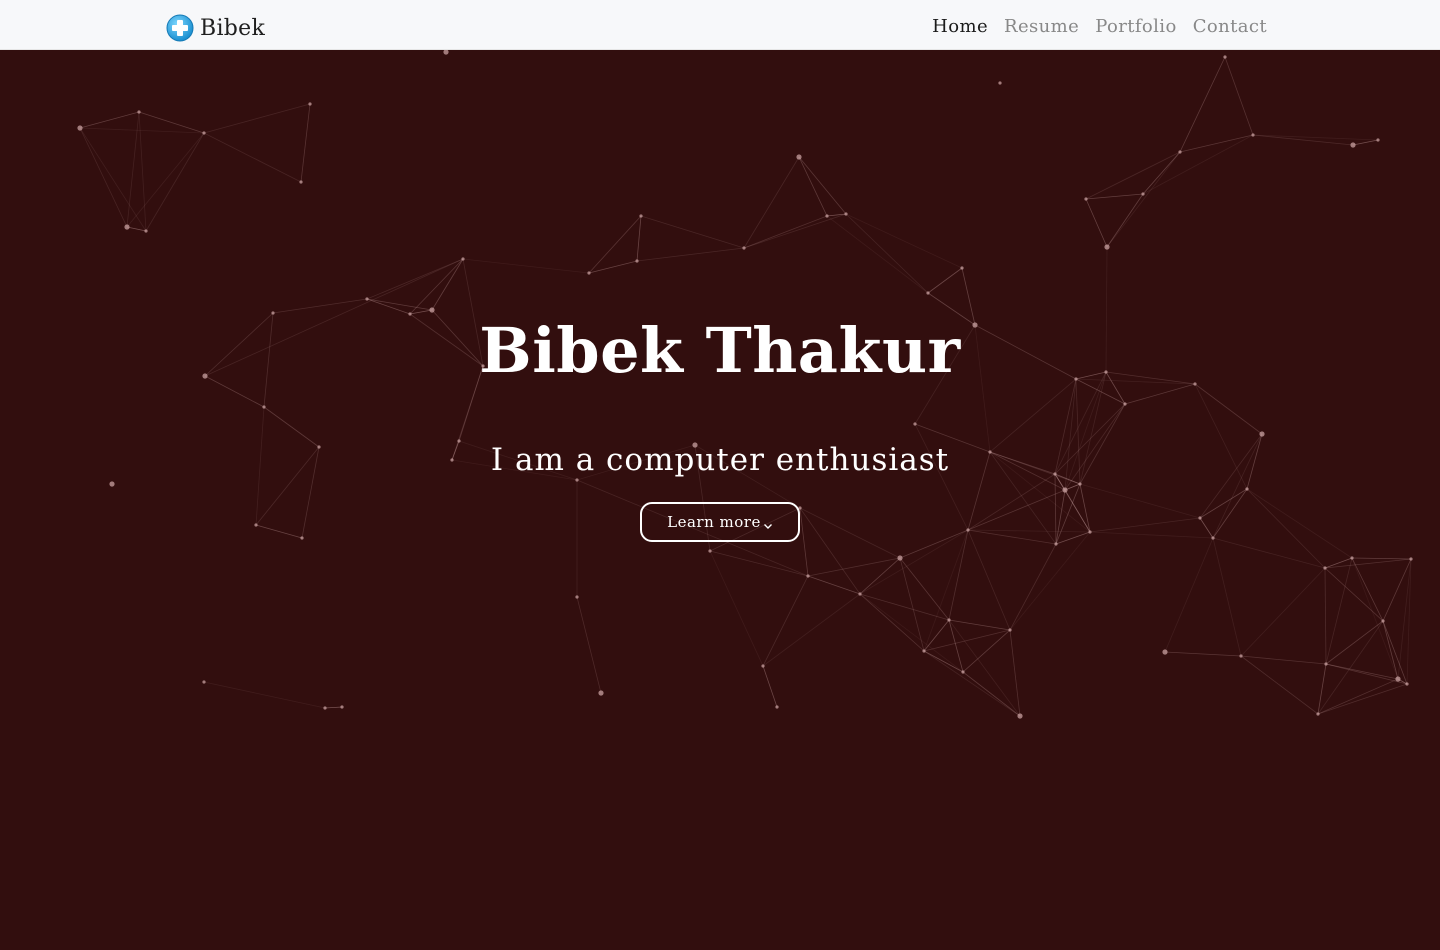  I want to click on brand-link: Bibek, so click(215, 28).